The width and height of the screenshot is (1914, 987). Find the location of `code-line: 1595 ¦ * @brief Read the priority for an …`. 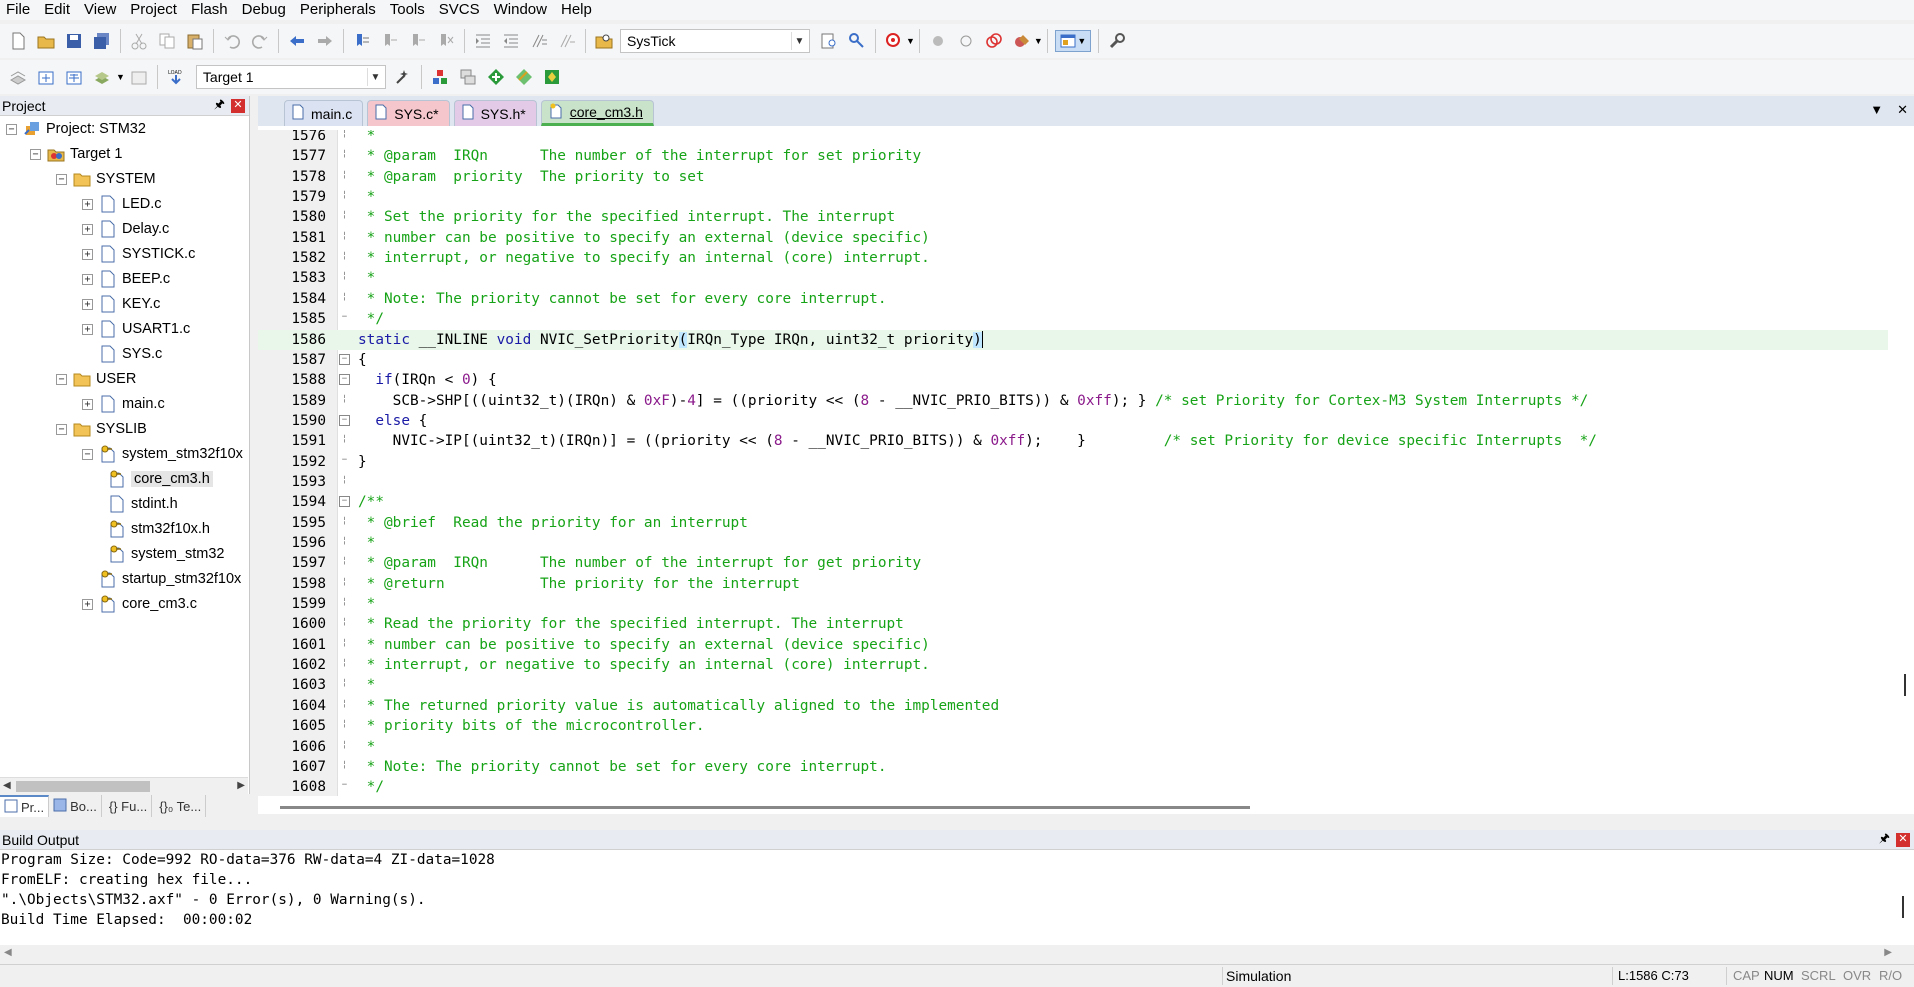

code-line: 1595 ¦ * @brief Read the priority for an … is located at coordinates (1073, 523).